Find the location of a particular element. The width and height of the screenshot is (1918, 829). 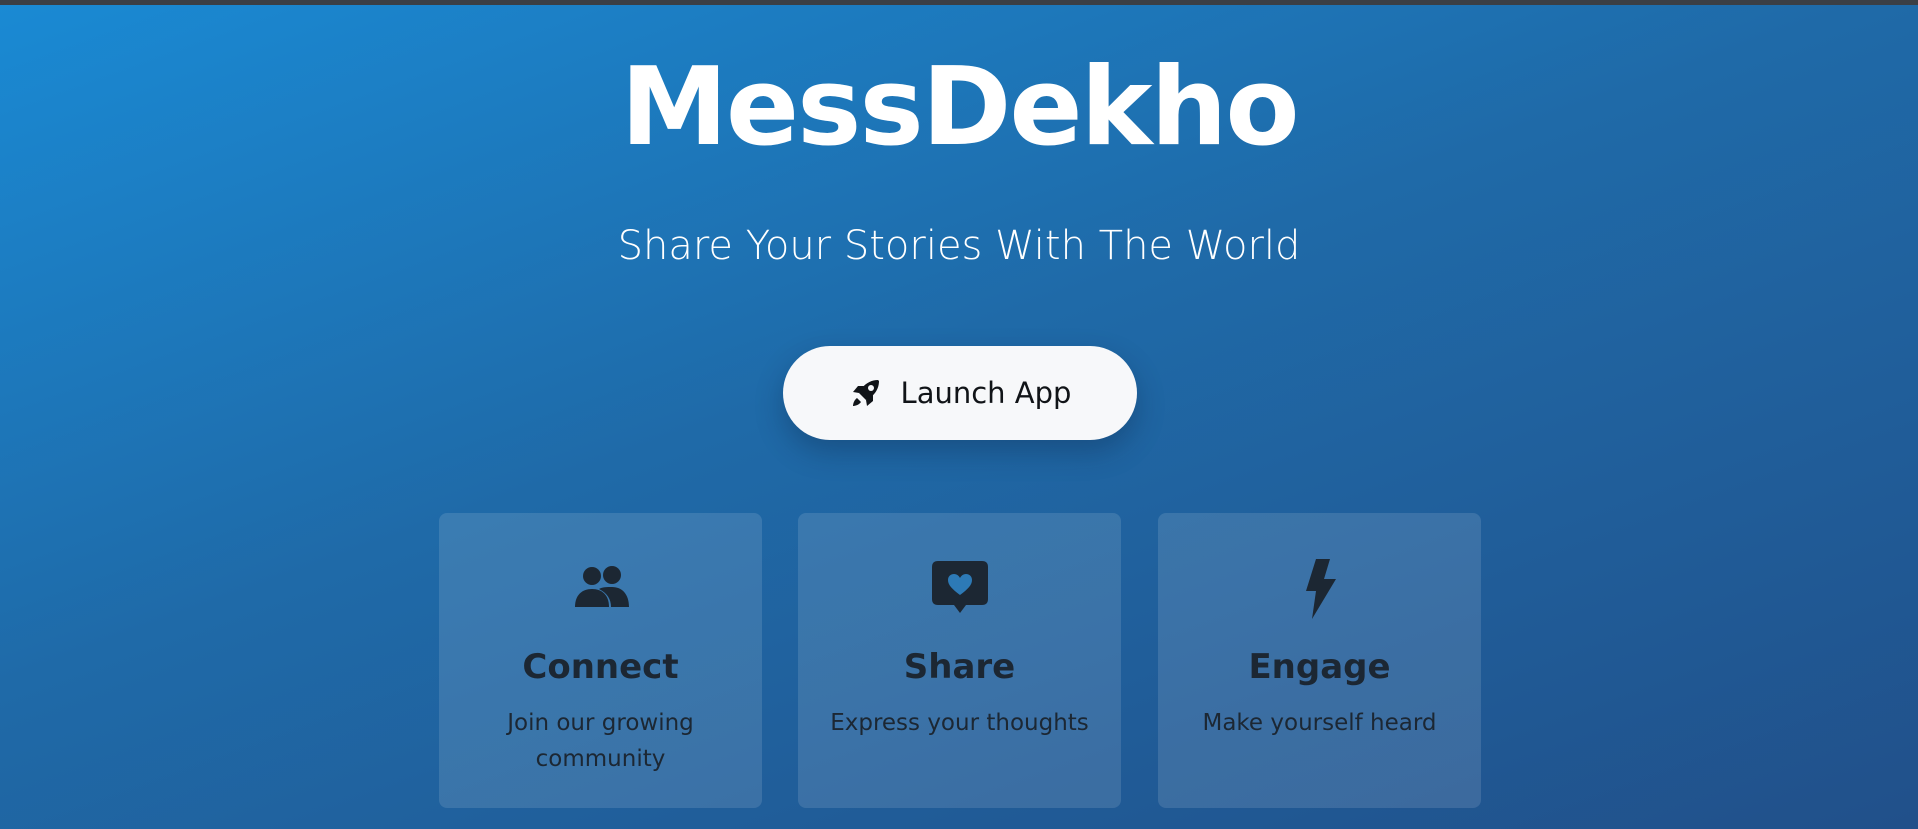

feature-title: Connect is located at coordinates (600, 667).